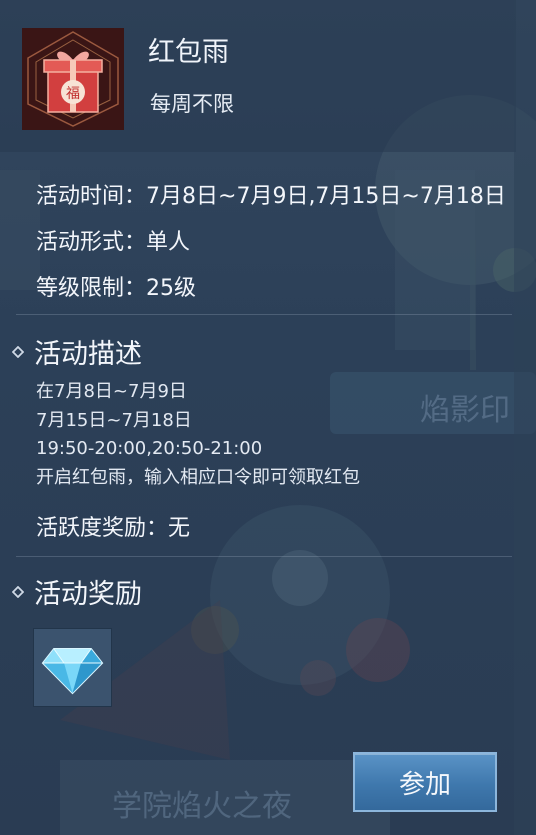 The width and height of the screenshot is (536, 835). I want to click on svg-text: 福, so click(73, 94).